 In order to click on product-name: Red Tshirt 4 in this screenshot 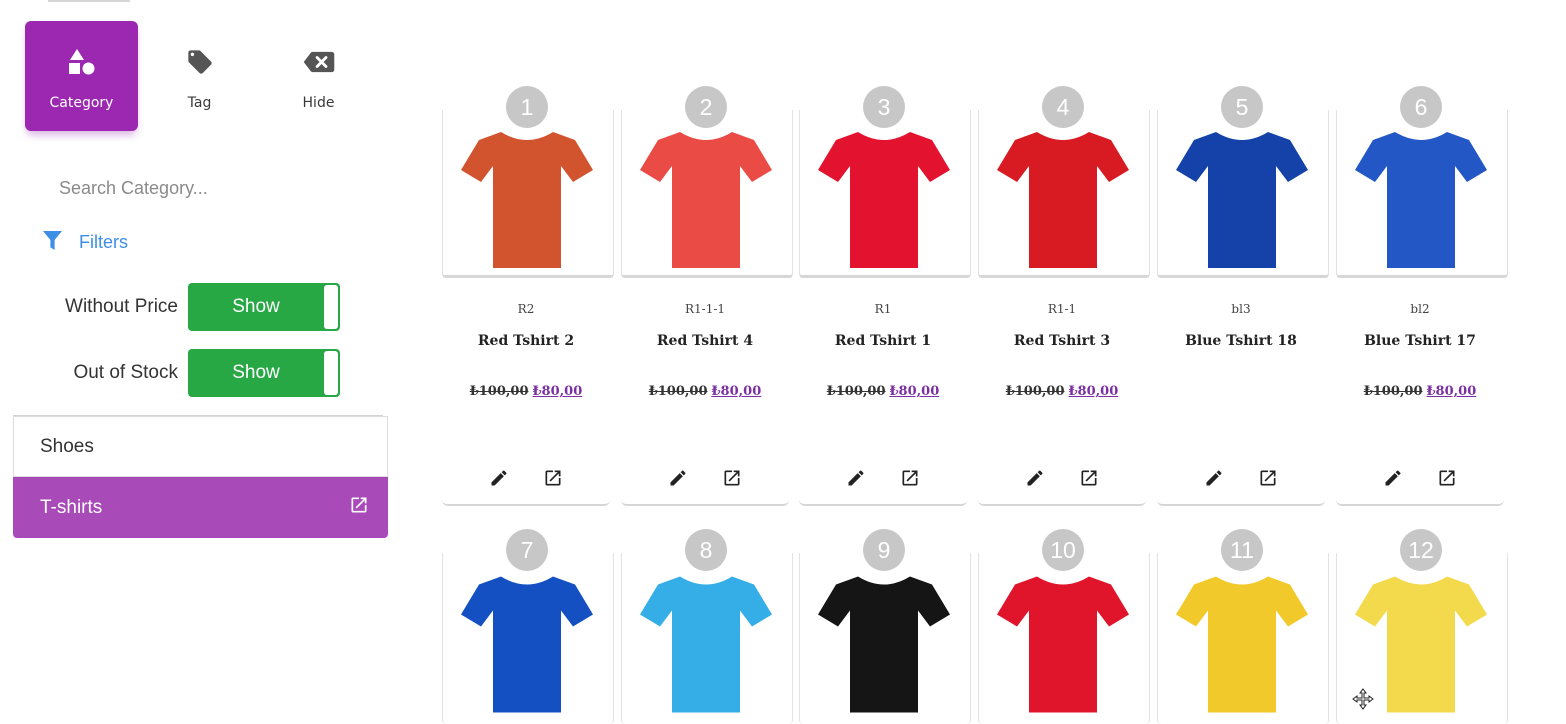, I will do `click(705, 341)`.